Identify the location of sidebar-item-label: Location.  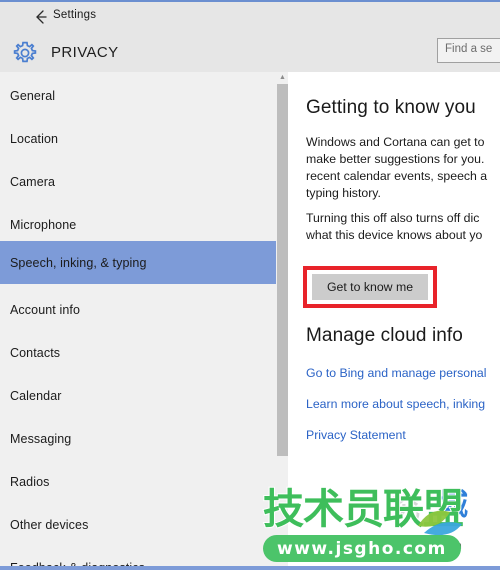
(34, 138).